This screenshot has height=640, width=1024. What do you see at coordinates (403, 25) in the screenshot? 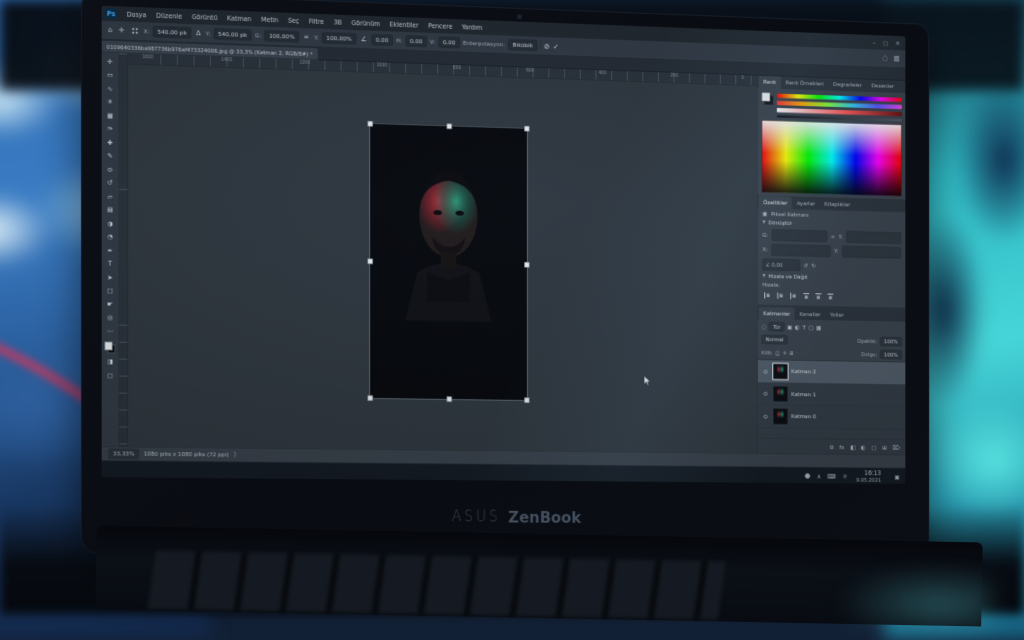
I see `menu-eklentiler: Eklentiler` at bounding box center [403, 25].